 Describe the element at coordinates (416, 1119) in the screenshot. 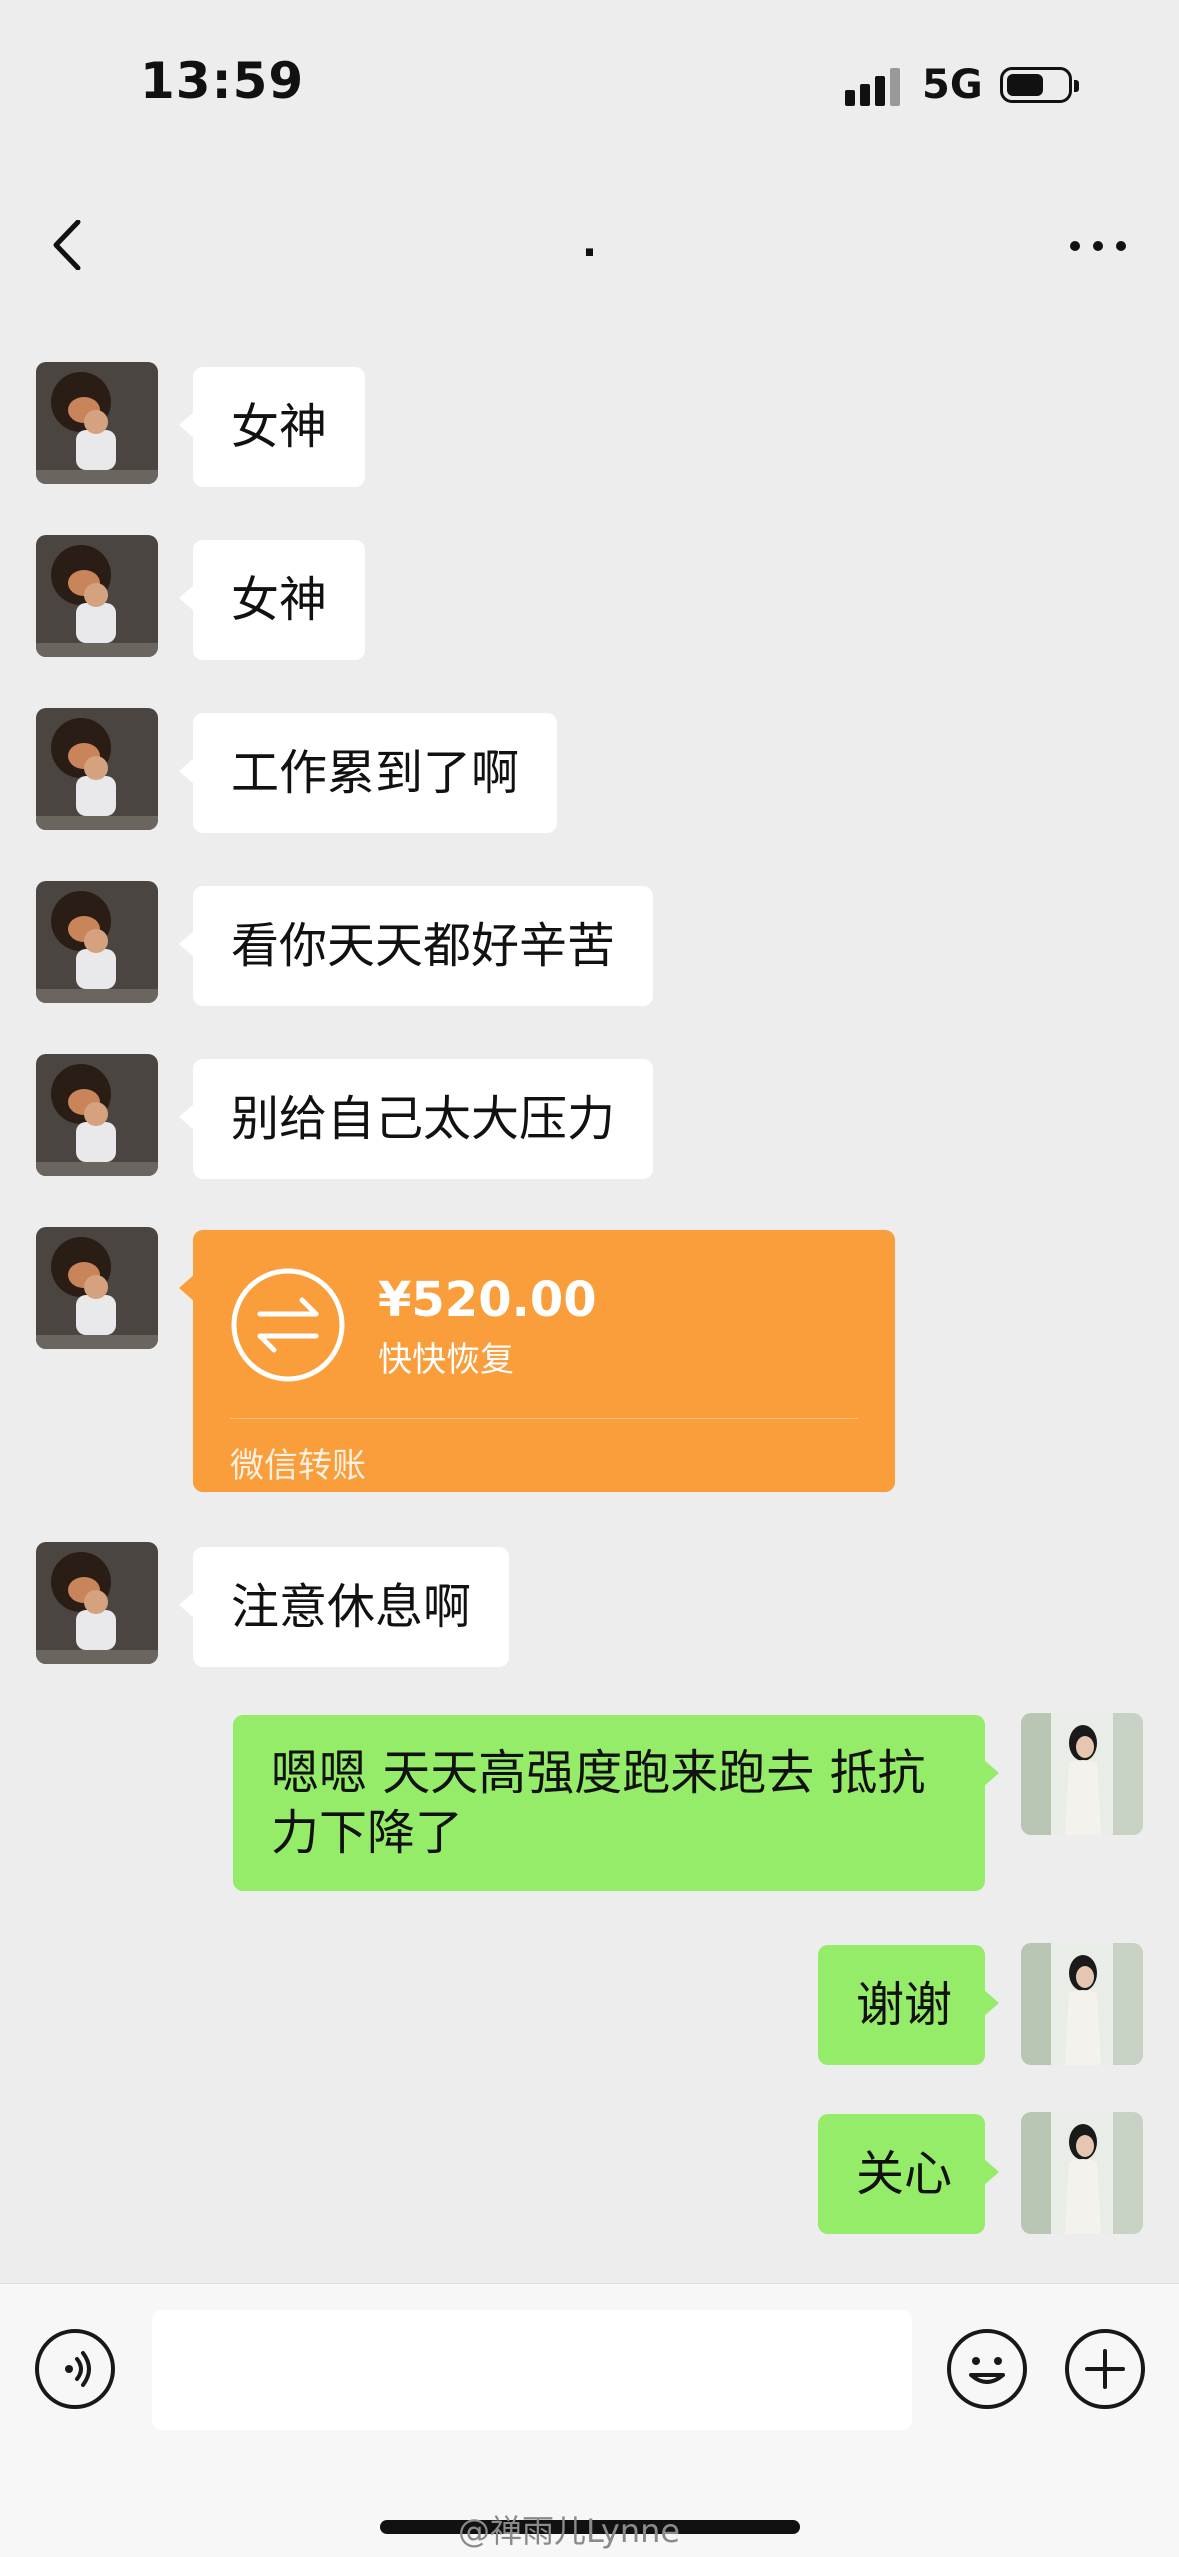

I see `message-bubble-in: 别给自己太大压力` at that location.